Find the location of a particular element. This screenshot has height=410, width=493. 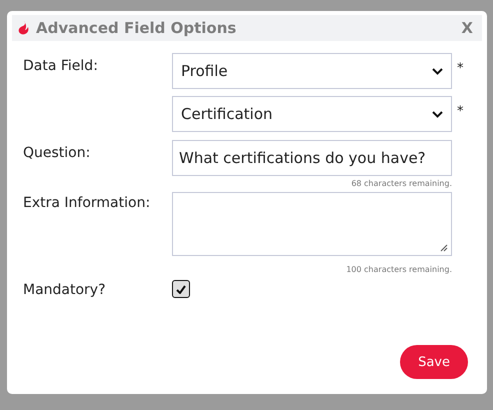

character-count: 100 characters remaining. is located at coordinates (398, 269).